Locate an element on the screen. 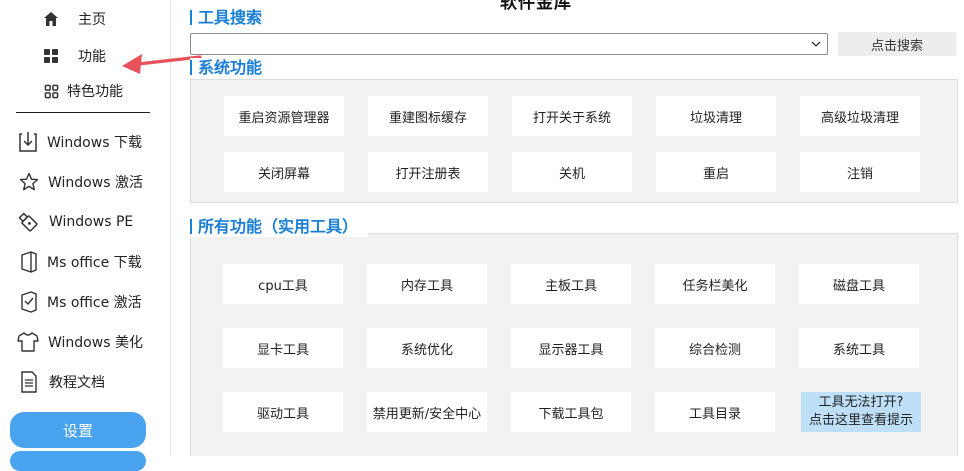 The height and width of the screenshot is (471, 964). heading-text: 工具搜索 is located at coordinates (230, 17).